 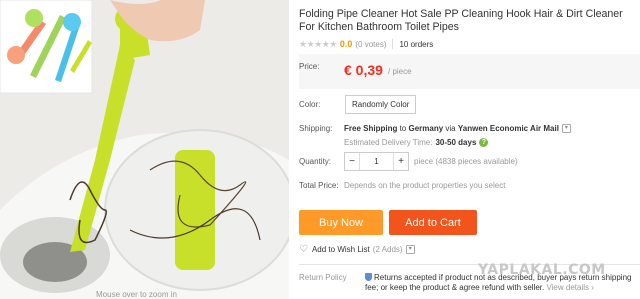 What do you see at coordinates (456, 142) in the screenshot?
I see `delivery-value: 30-50 days` at bounding box center [456, 142].